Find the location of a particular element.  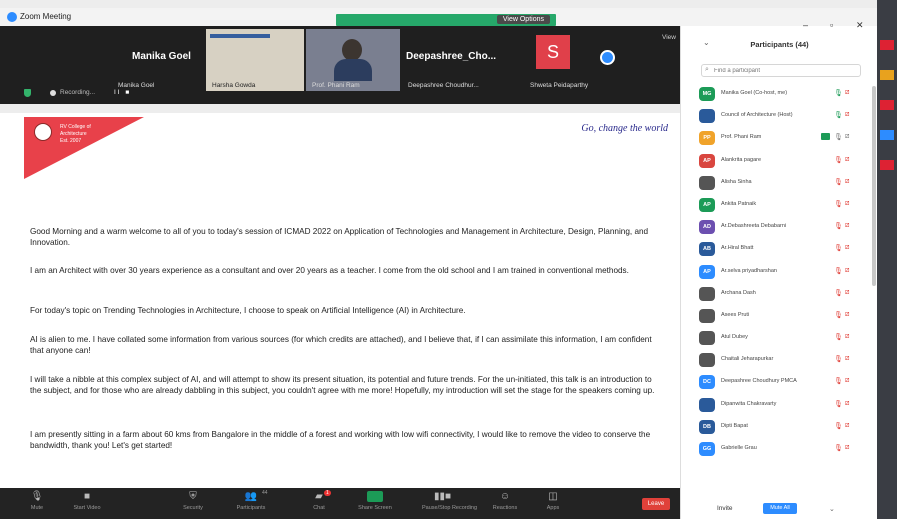

pause-stop-icon: ▮▮■ is located at coordinates (443, 496).